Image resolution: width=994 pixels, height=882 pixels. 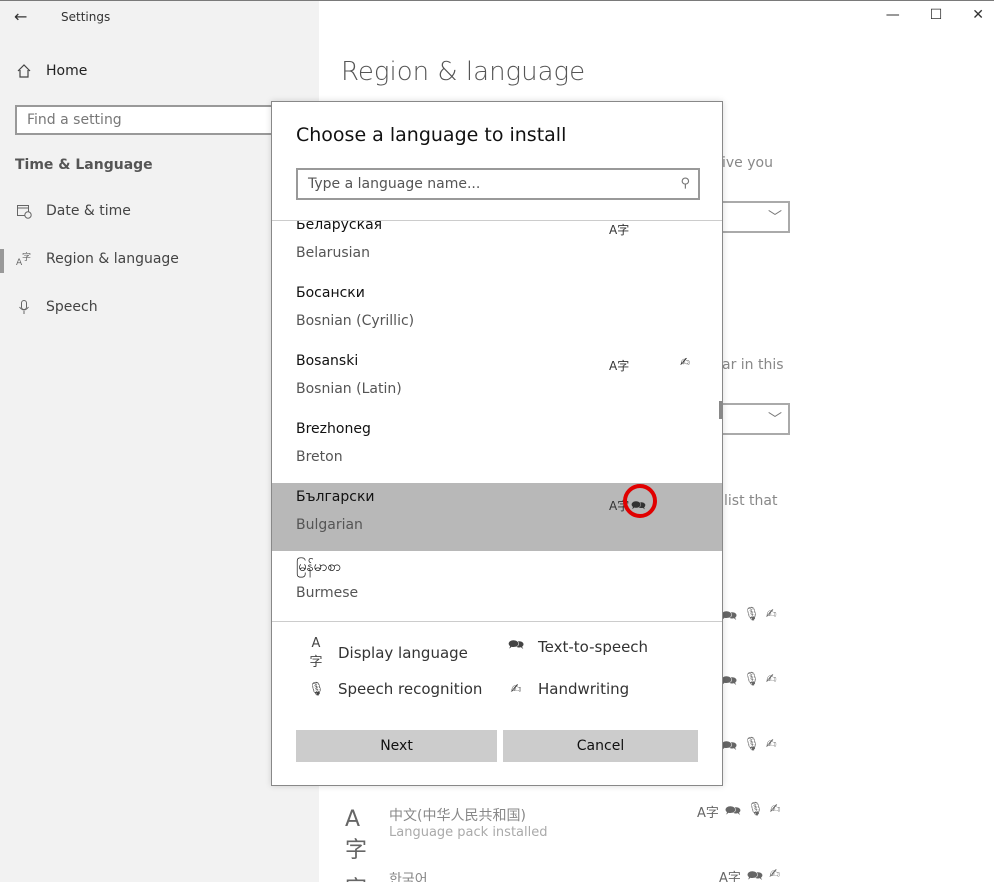 What do you see at coordinates (584, 689) in the screenshot?
I see `legend-label: Handwriting` at bounding box center [584, 689].